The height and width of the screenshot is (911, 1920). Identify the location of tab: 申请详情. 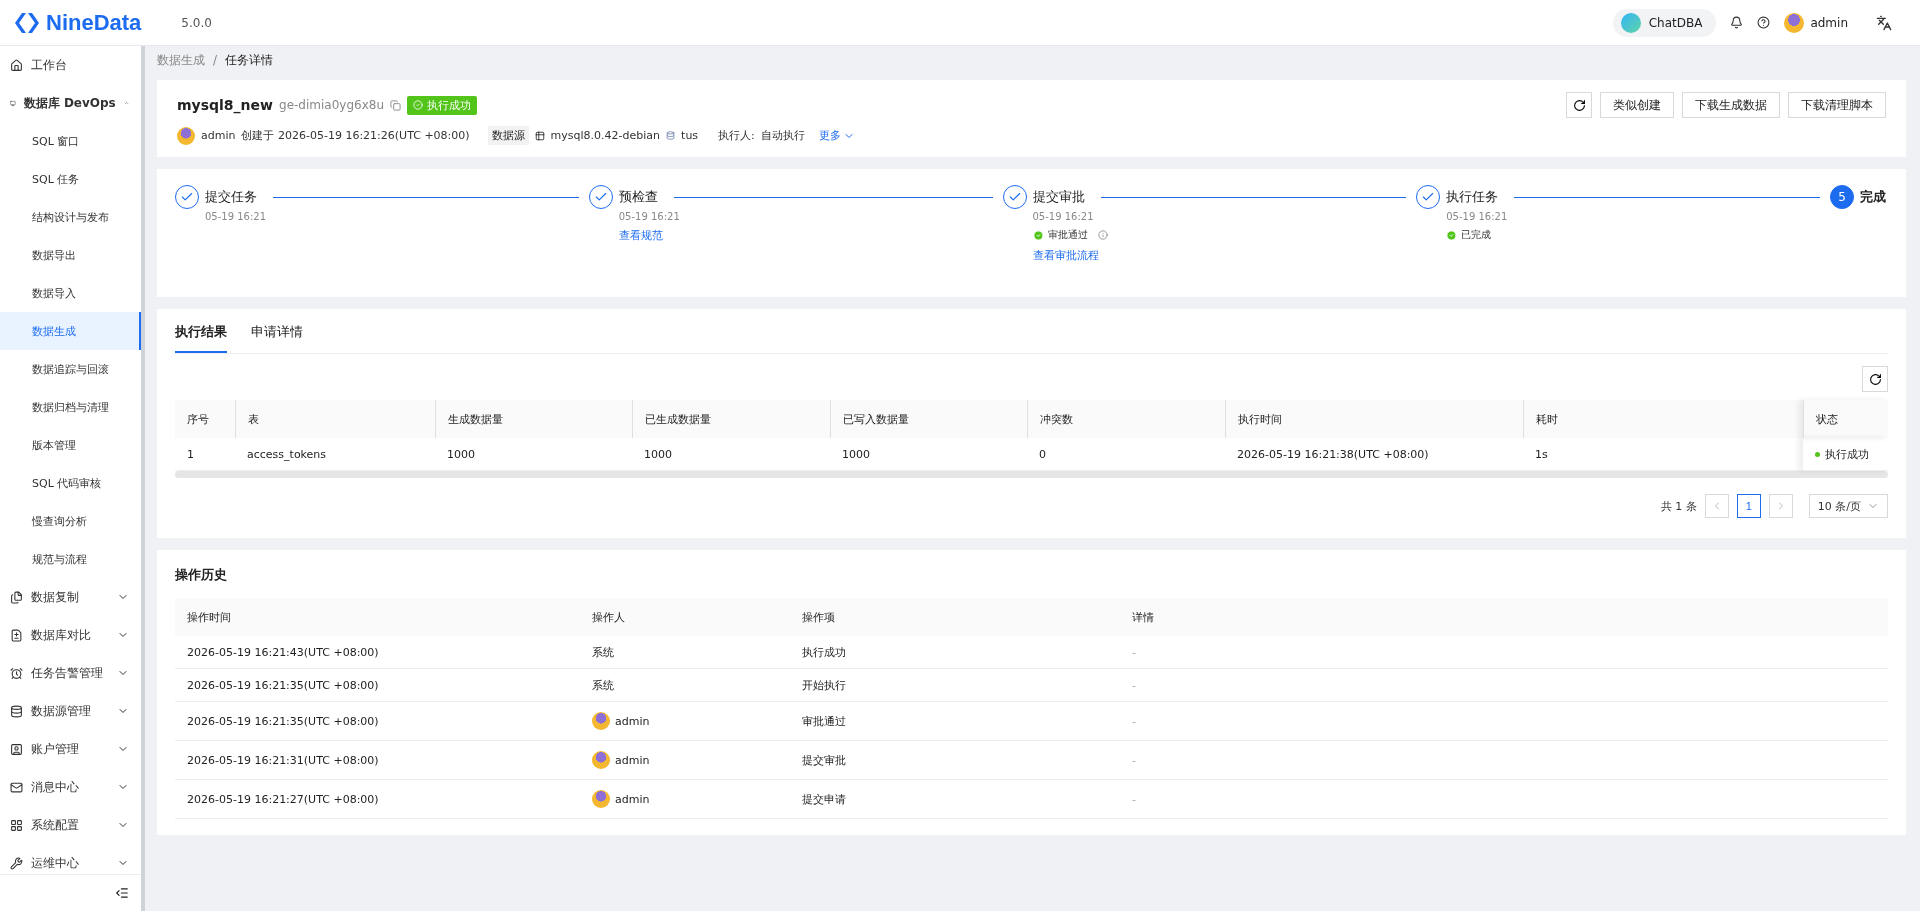
(277, 333).